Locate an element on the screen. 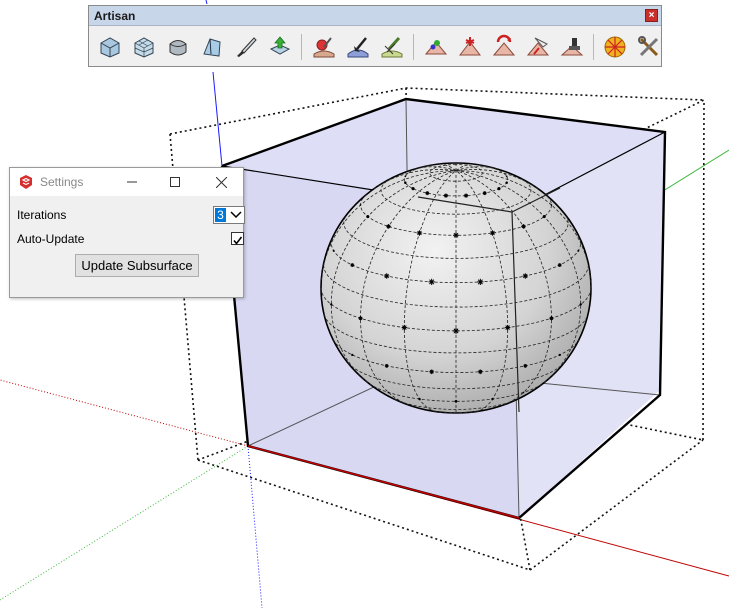 The image size is (729, 608). stamp-tool-icon is located at coordinates (572, 47).